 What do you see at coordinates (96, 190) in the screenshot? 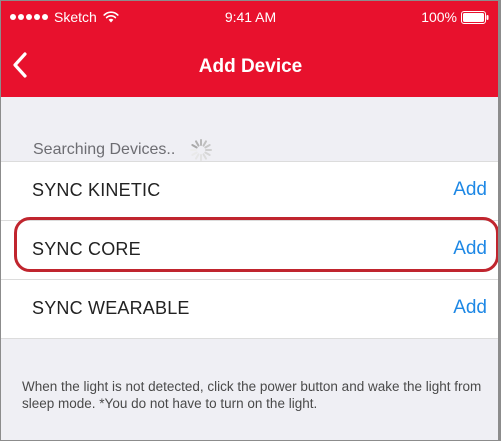
I see `device-name: SYNC KINETIC` at bounding box center [96, 190].